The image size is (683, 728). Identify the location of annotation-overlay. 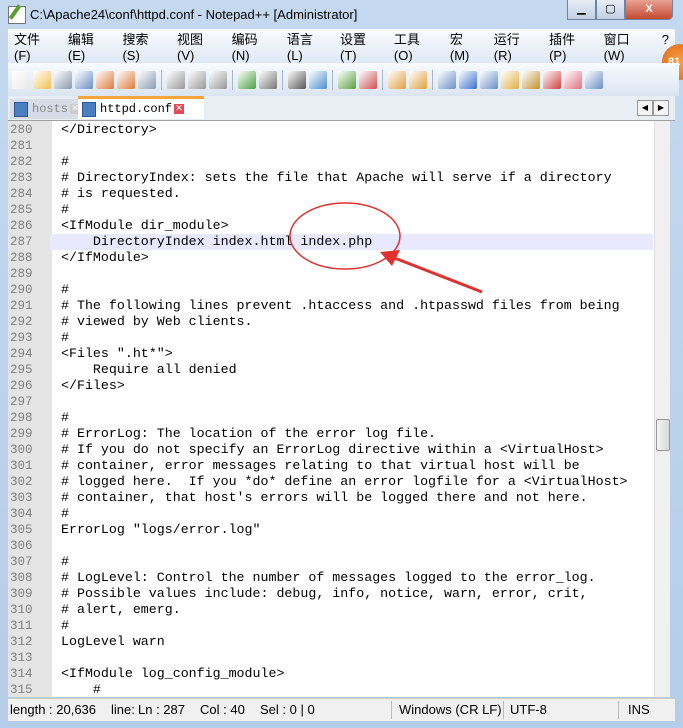
(386, 248).